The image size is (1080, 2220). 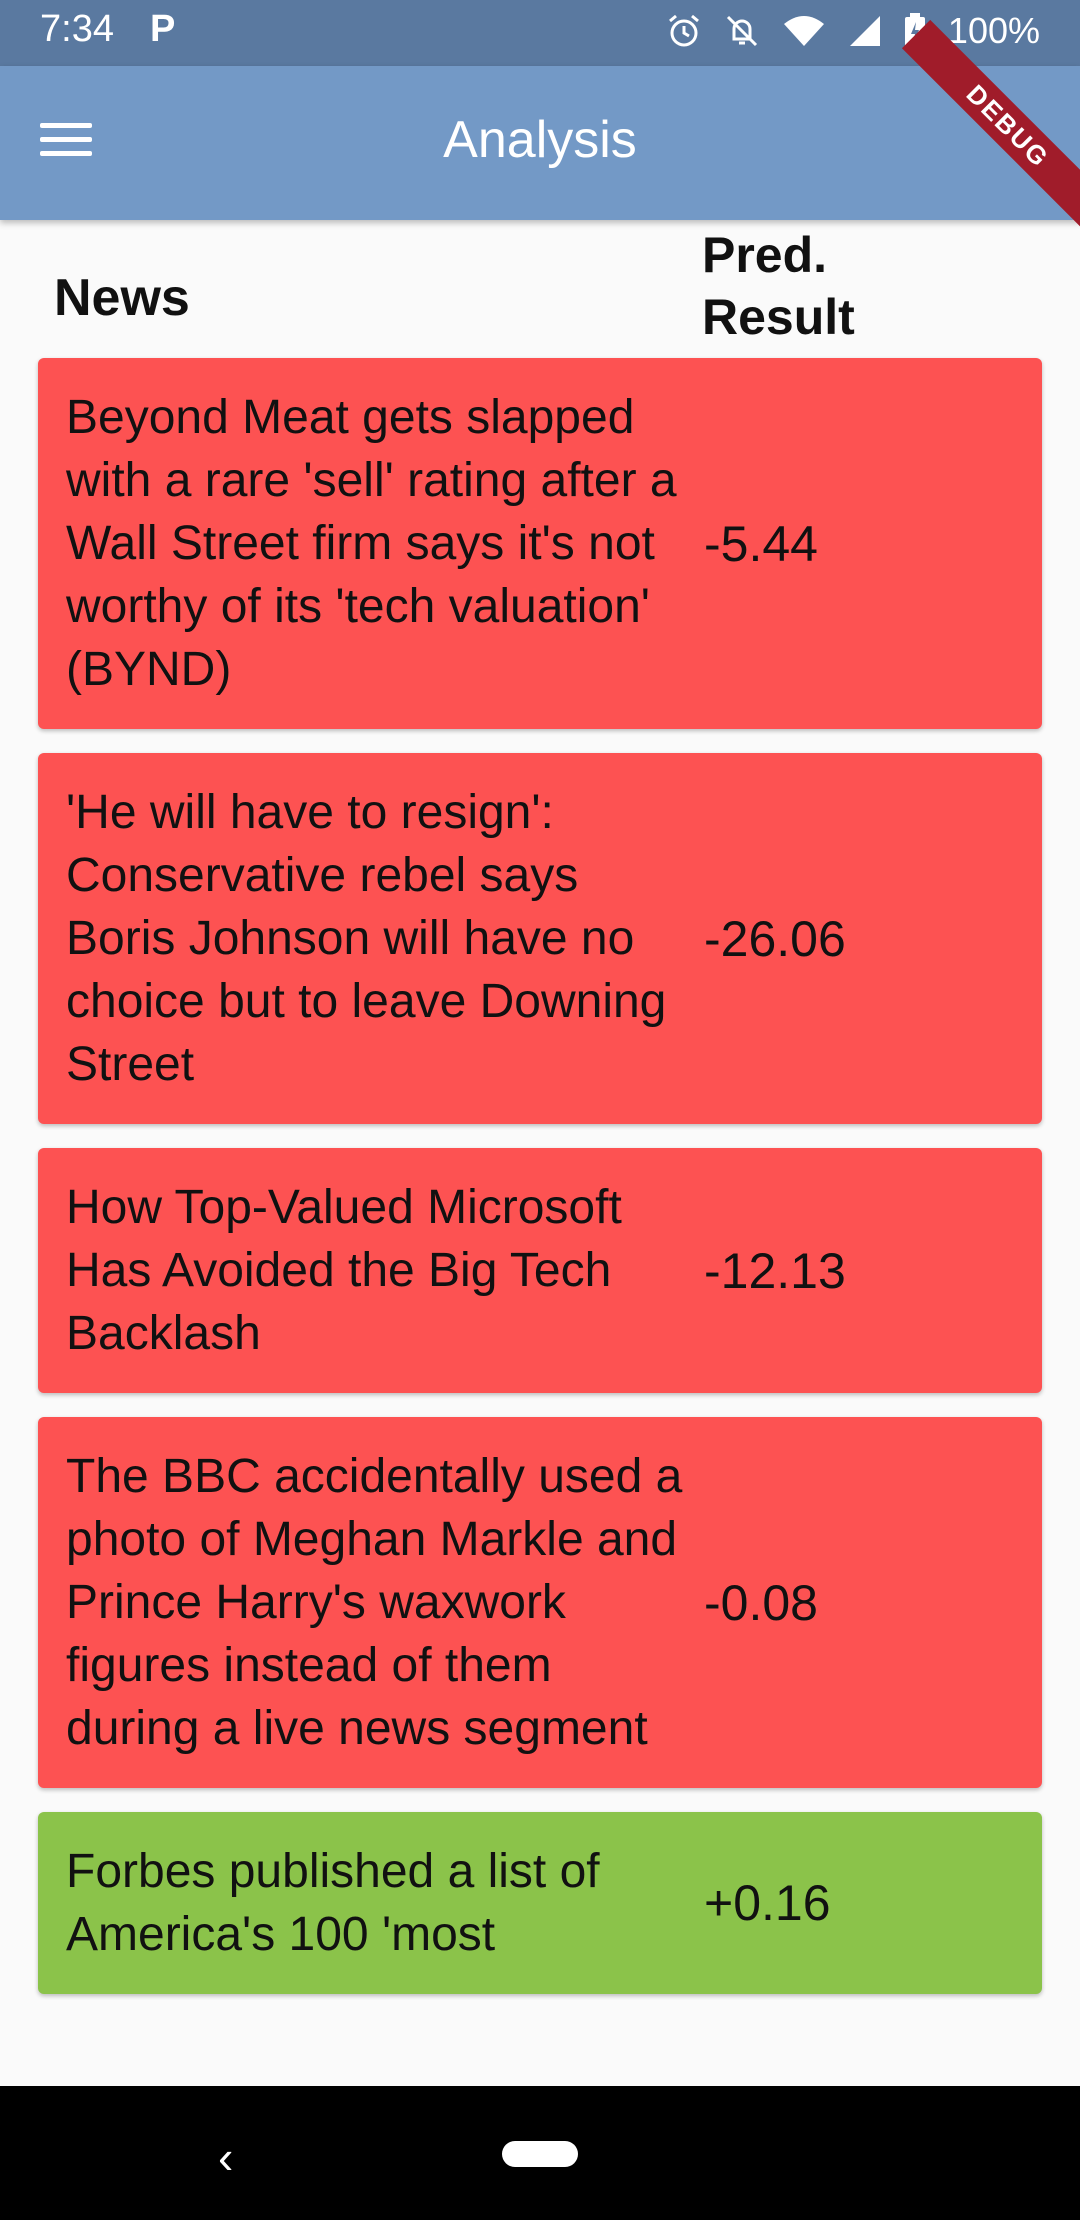 What do you see at coordinates (765, 255) in the screenshot?
I see `pred-header-line1: Pred.` at bounding box center [765, 255].